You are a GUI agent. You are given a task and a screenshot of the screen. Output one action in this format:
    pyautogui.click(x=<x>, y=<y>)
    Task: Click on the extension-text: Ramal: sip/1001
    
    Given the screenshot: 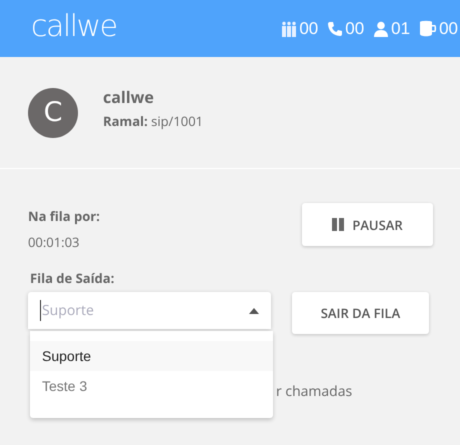 What is the action you would take?
    pyautogui.click(x=153, y=121)
    